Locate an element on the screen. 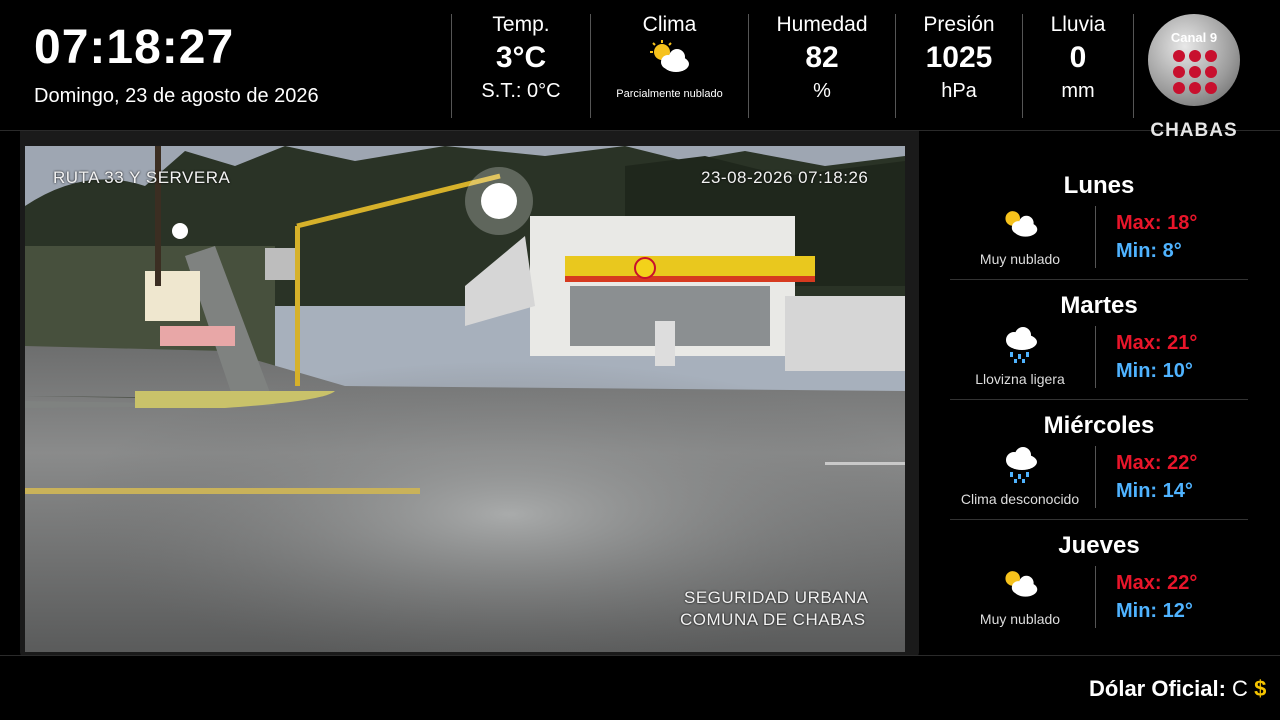 This screenshot has width=1280, height=720. humidity-value: 82 is located at coordinates (822, 57).